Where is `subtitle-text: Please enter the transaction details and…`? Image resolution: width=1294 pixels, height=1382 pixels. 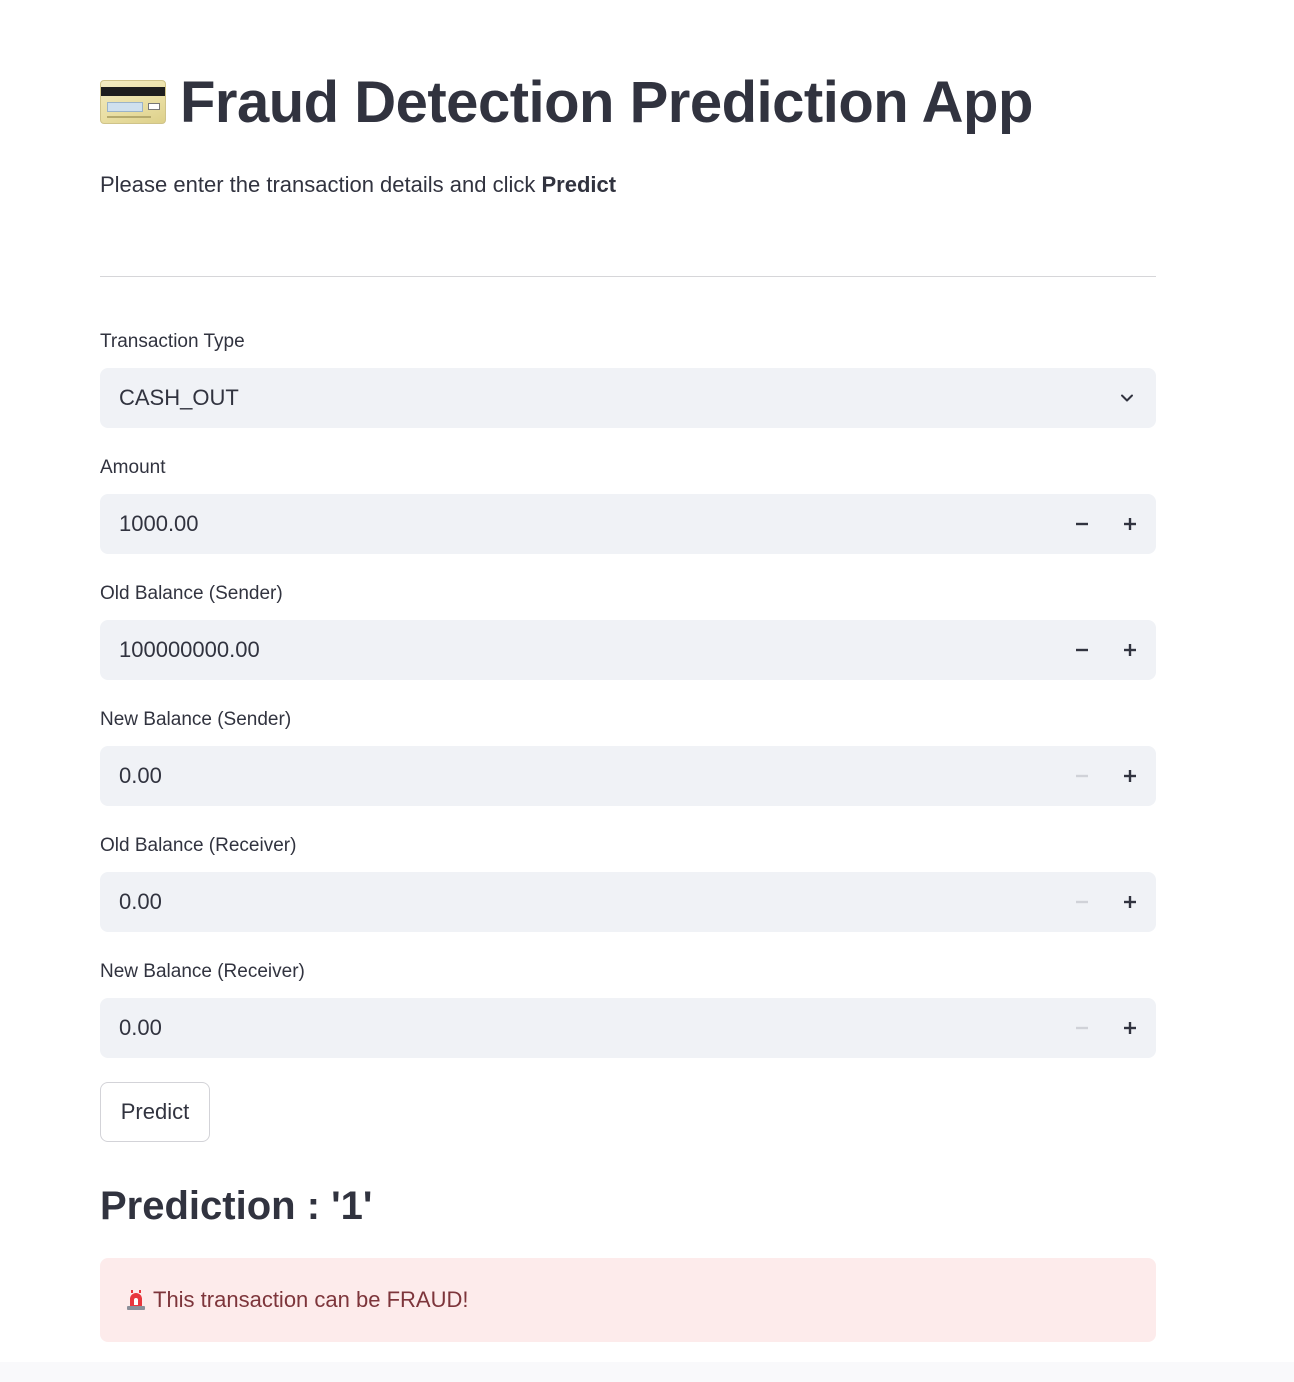
subtitle-text: Please enter the transaction details and… is located at coordinates (321, 184).